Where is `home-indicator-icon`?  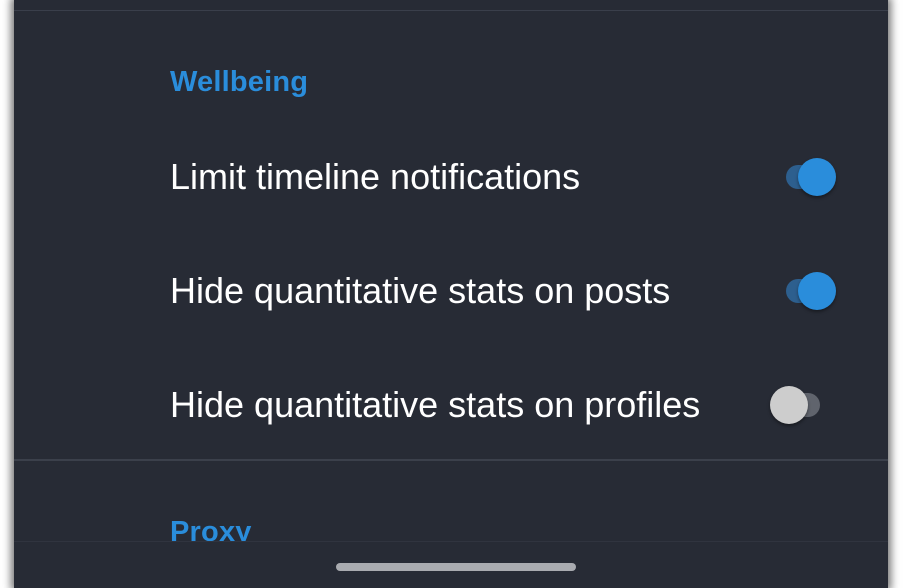
home-indicator-icon is located at coordinates (456, 567).